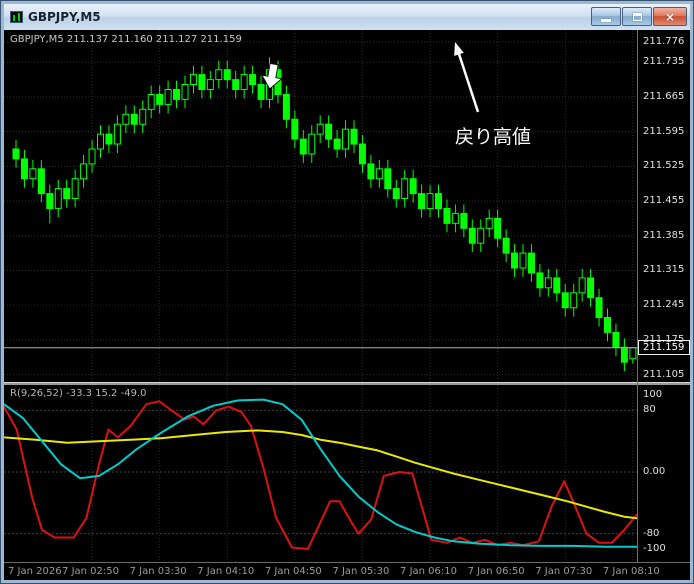 The width and height of the screenshot is (694, 584). Describe the element at coordinates (428, 571) in the screenshot. I see `time-tick-label: 7 Jan 06:10` at that location.